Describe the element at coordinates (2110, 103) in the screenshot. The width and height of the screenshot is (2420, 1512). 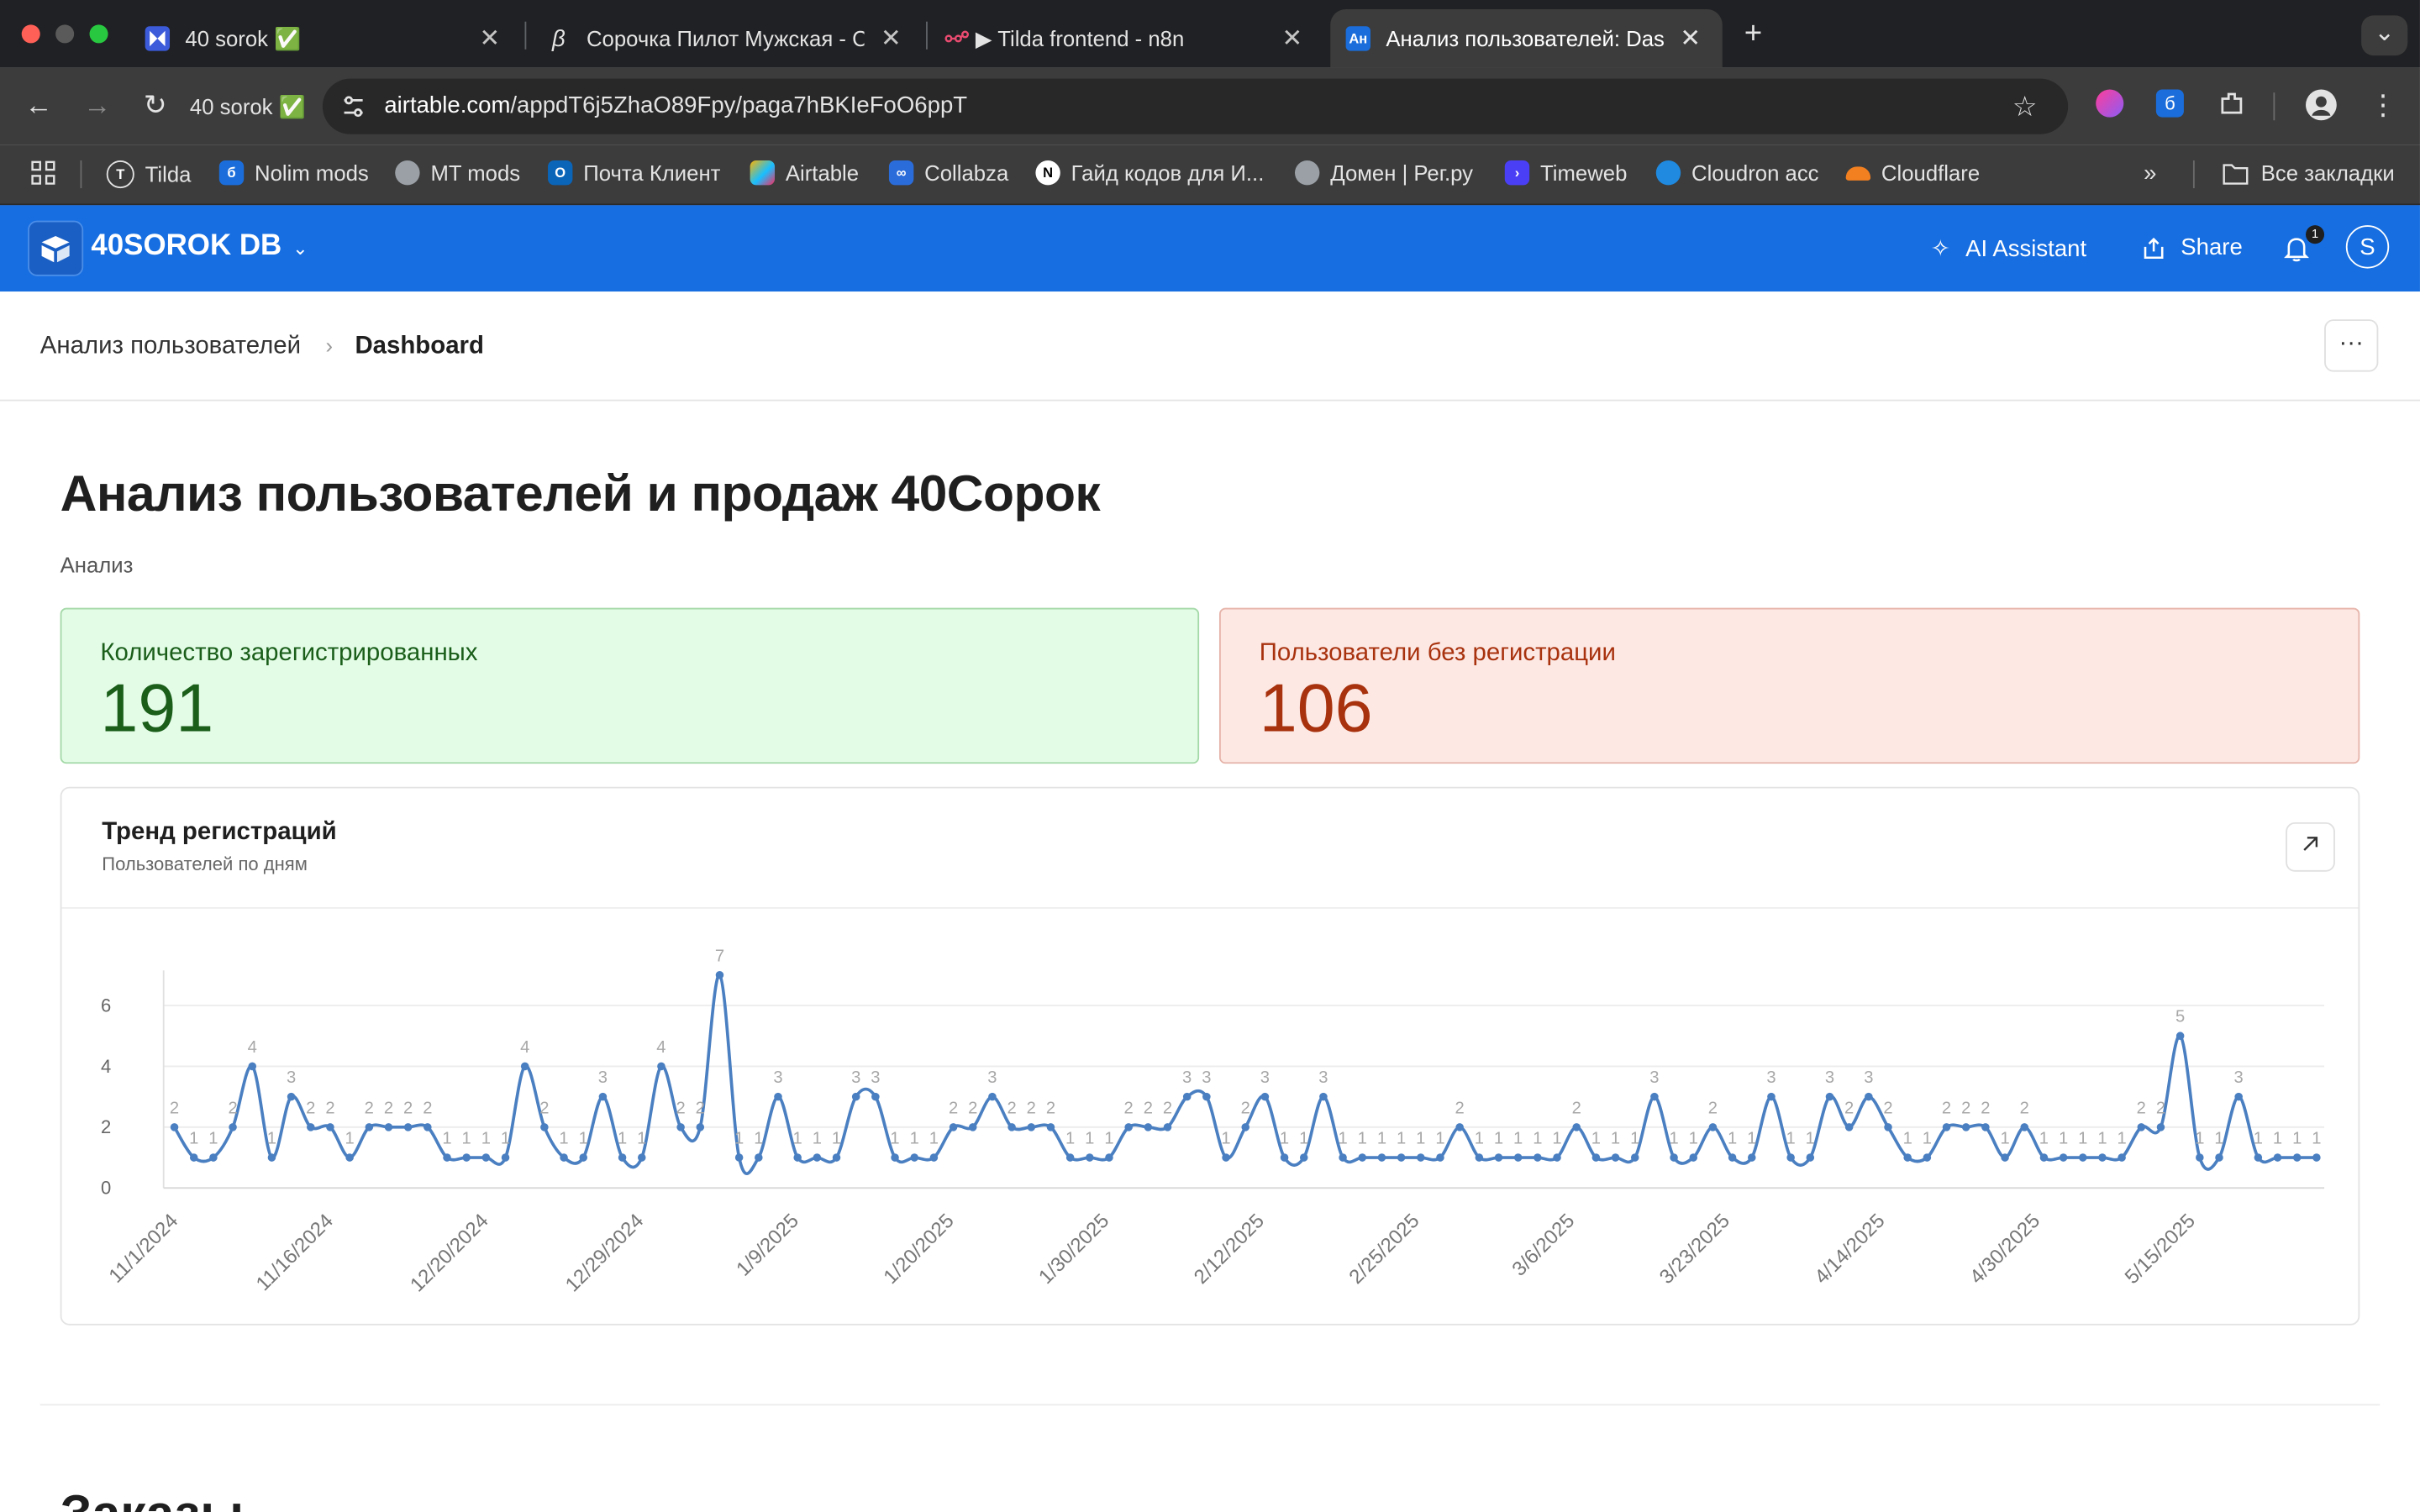
I see `vpn-extension-icon` at that location.